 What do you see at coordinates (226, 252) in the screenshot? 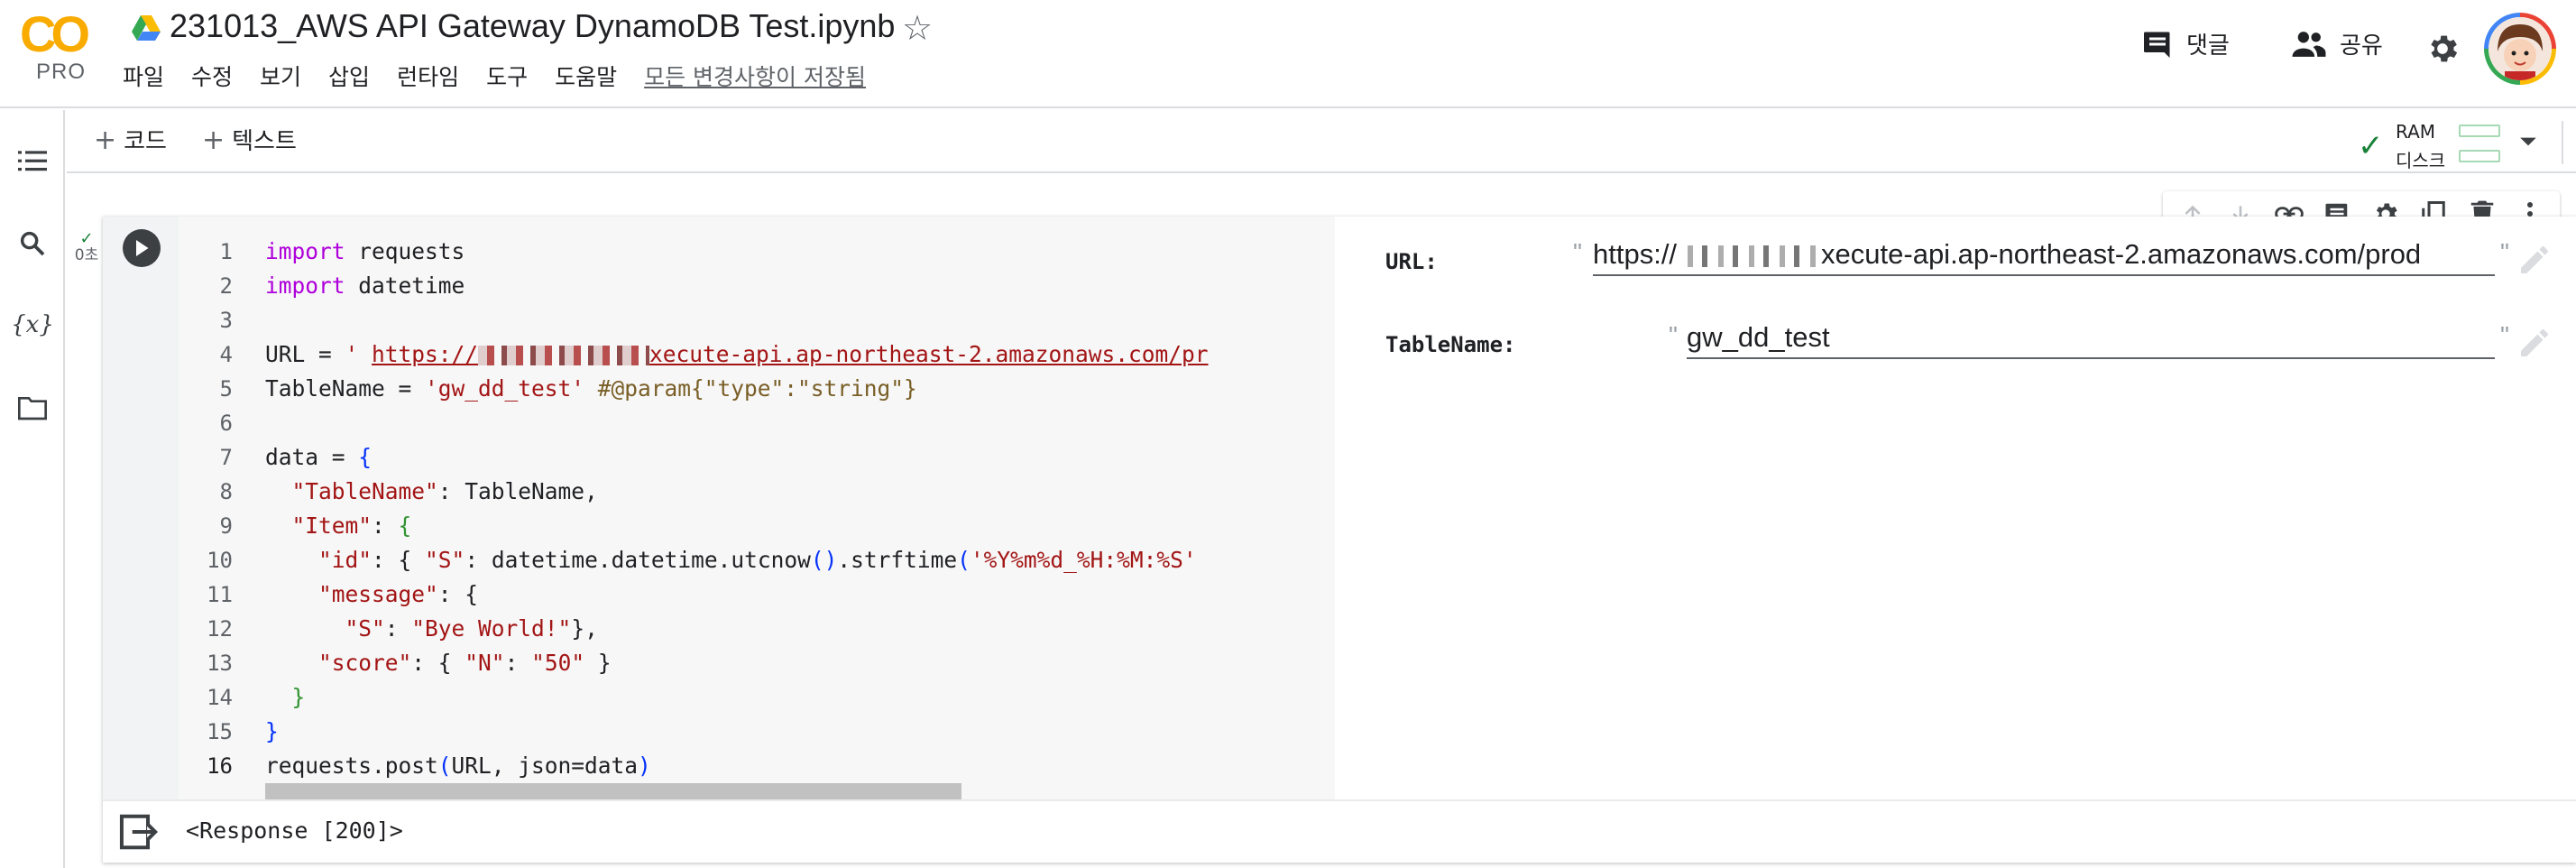
I see `line-number: 1` at bounding box center [226, 252].